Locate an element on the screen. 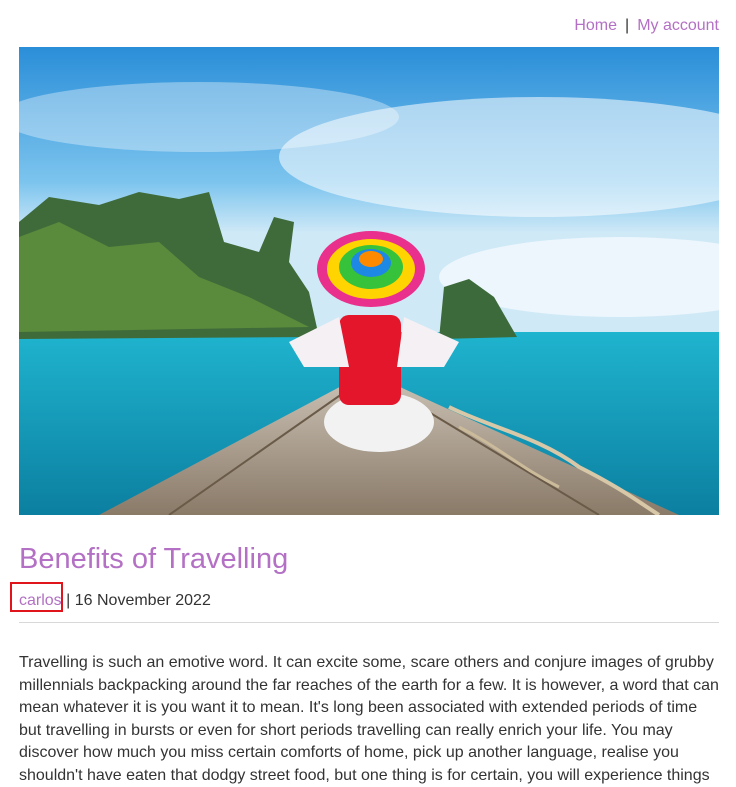  post-meta: carlos | 16 November 2022 is located at coordinates (115, 601).